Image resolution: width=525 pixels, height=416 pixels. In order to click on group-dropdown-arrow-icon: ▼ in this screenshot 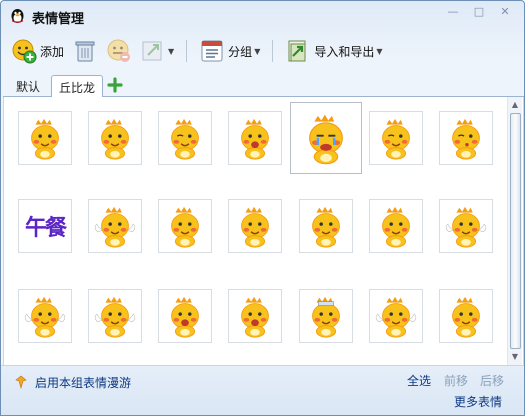, I will do `click(257, 51)`.